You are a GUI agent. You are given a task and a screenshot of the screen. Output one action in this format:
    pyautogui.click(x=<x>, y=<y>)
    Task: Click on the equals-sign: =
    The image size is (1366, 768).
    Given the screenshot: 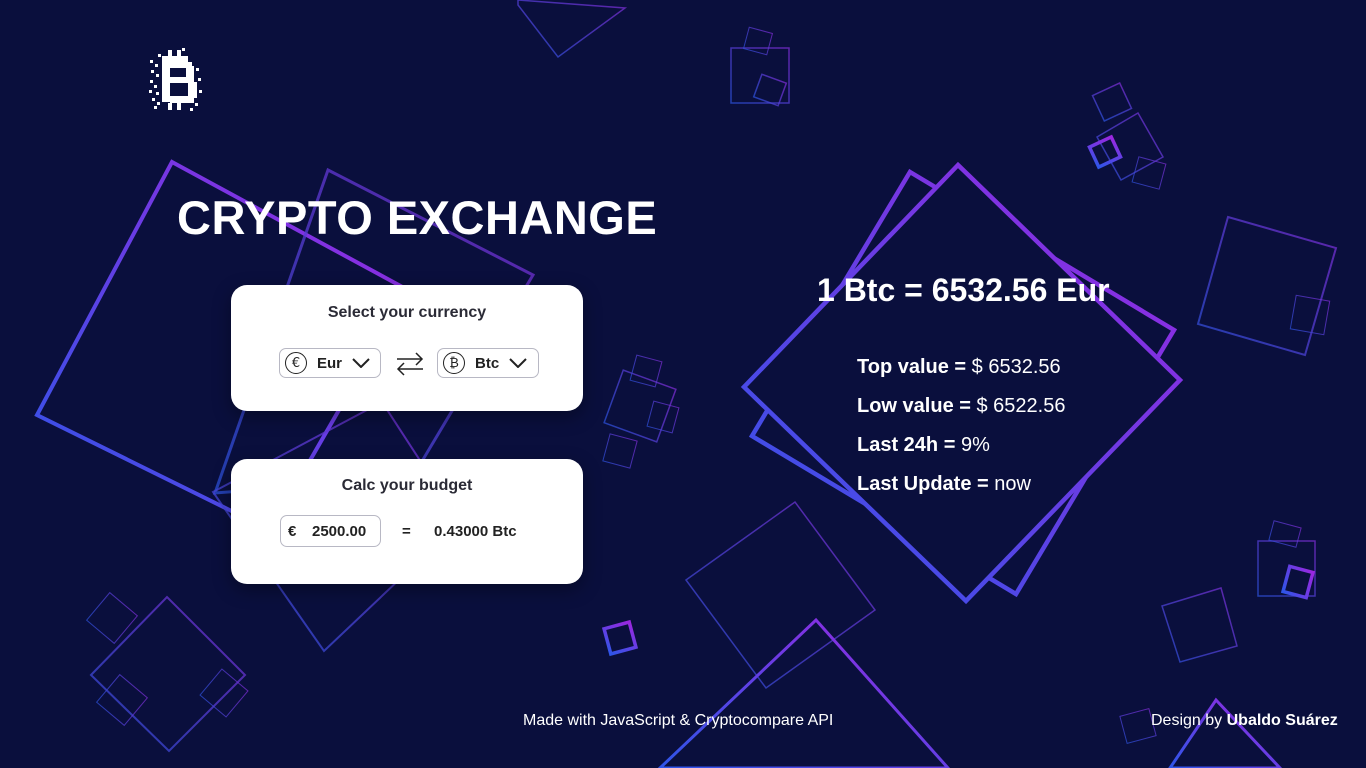 What is the action you would take?
    pyautogui.click(x=406, y=531)
    